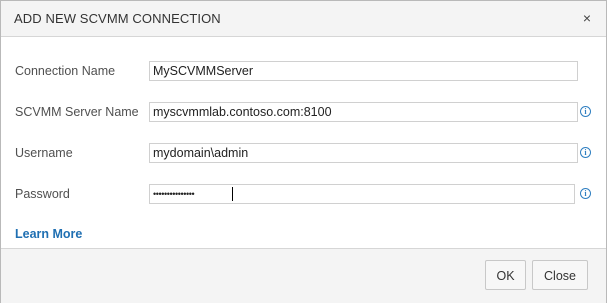 This screenshot has height=303, width=607. Describe the element at coordinates (363, 71) in the screenshot. I see `connection-name-input` at that location.